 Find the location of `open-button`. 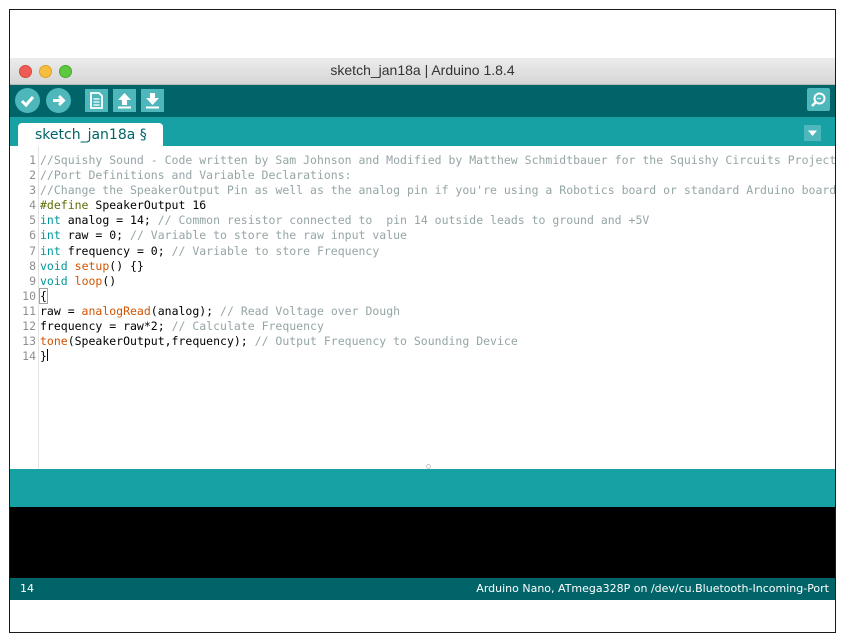

open-button is located at coordinates (124, 100).